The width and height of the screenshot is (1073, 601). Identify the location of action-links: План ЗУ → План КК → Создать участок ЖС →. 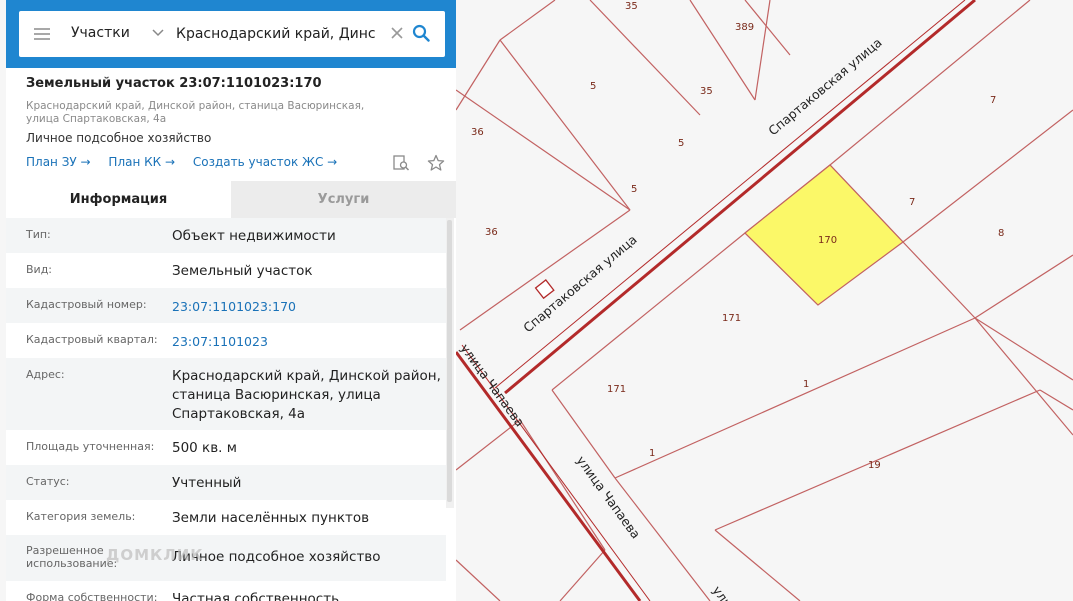
(188, 162).